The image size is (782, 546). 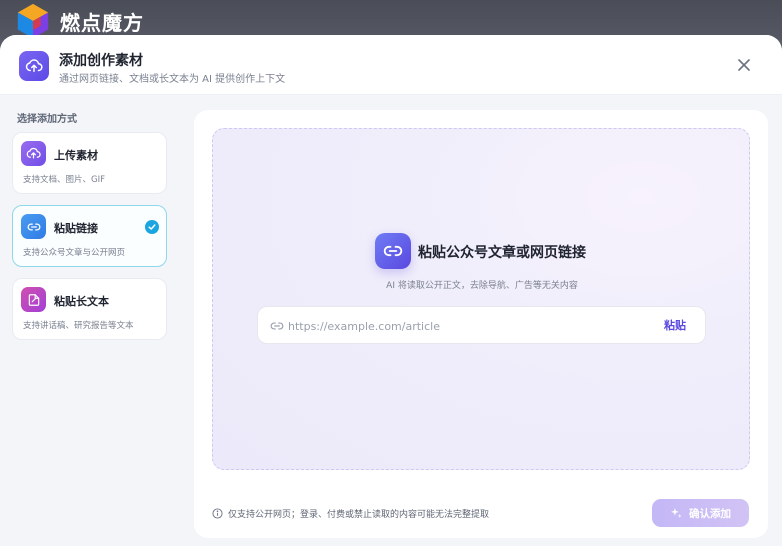 What do you see at coordinates (676, 512) in the screenshot?
I see `sparkle-icon` at bounding box center [676, 512].